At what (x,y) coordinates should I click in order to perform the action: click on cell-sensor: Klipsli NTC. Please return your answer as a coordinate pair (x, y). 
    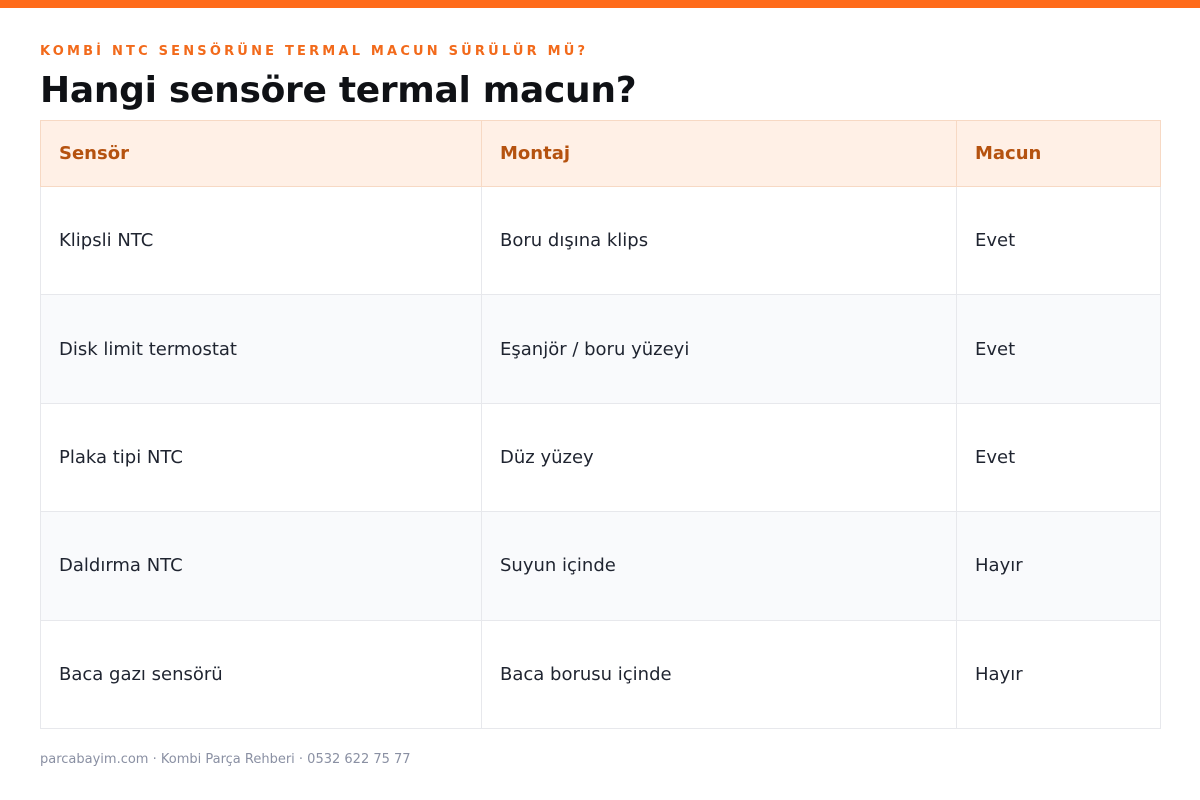
    Looking at the image, I should click on (261, 240).